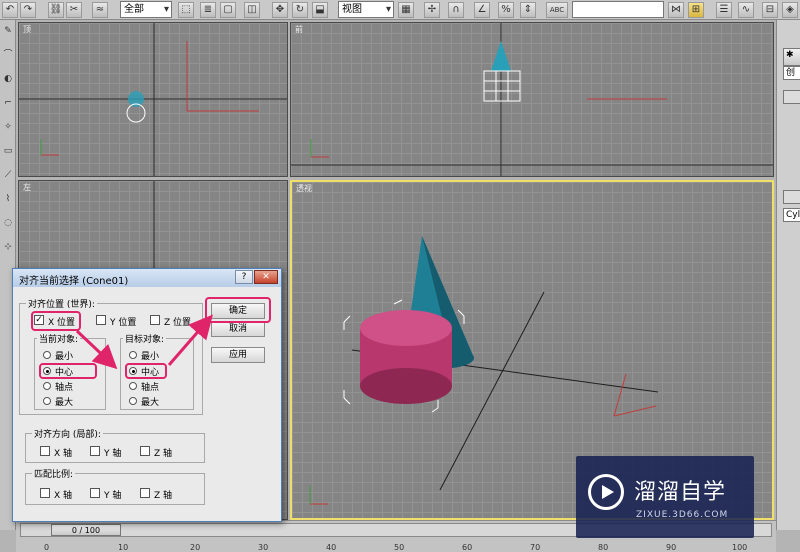 This screenshot has height=552, width=800. I want to click on watermark: 溜溜自学 ZIXUE.3D66.COM, so click(665, 497).